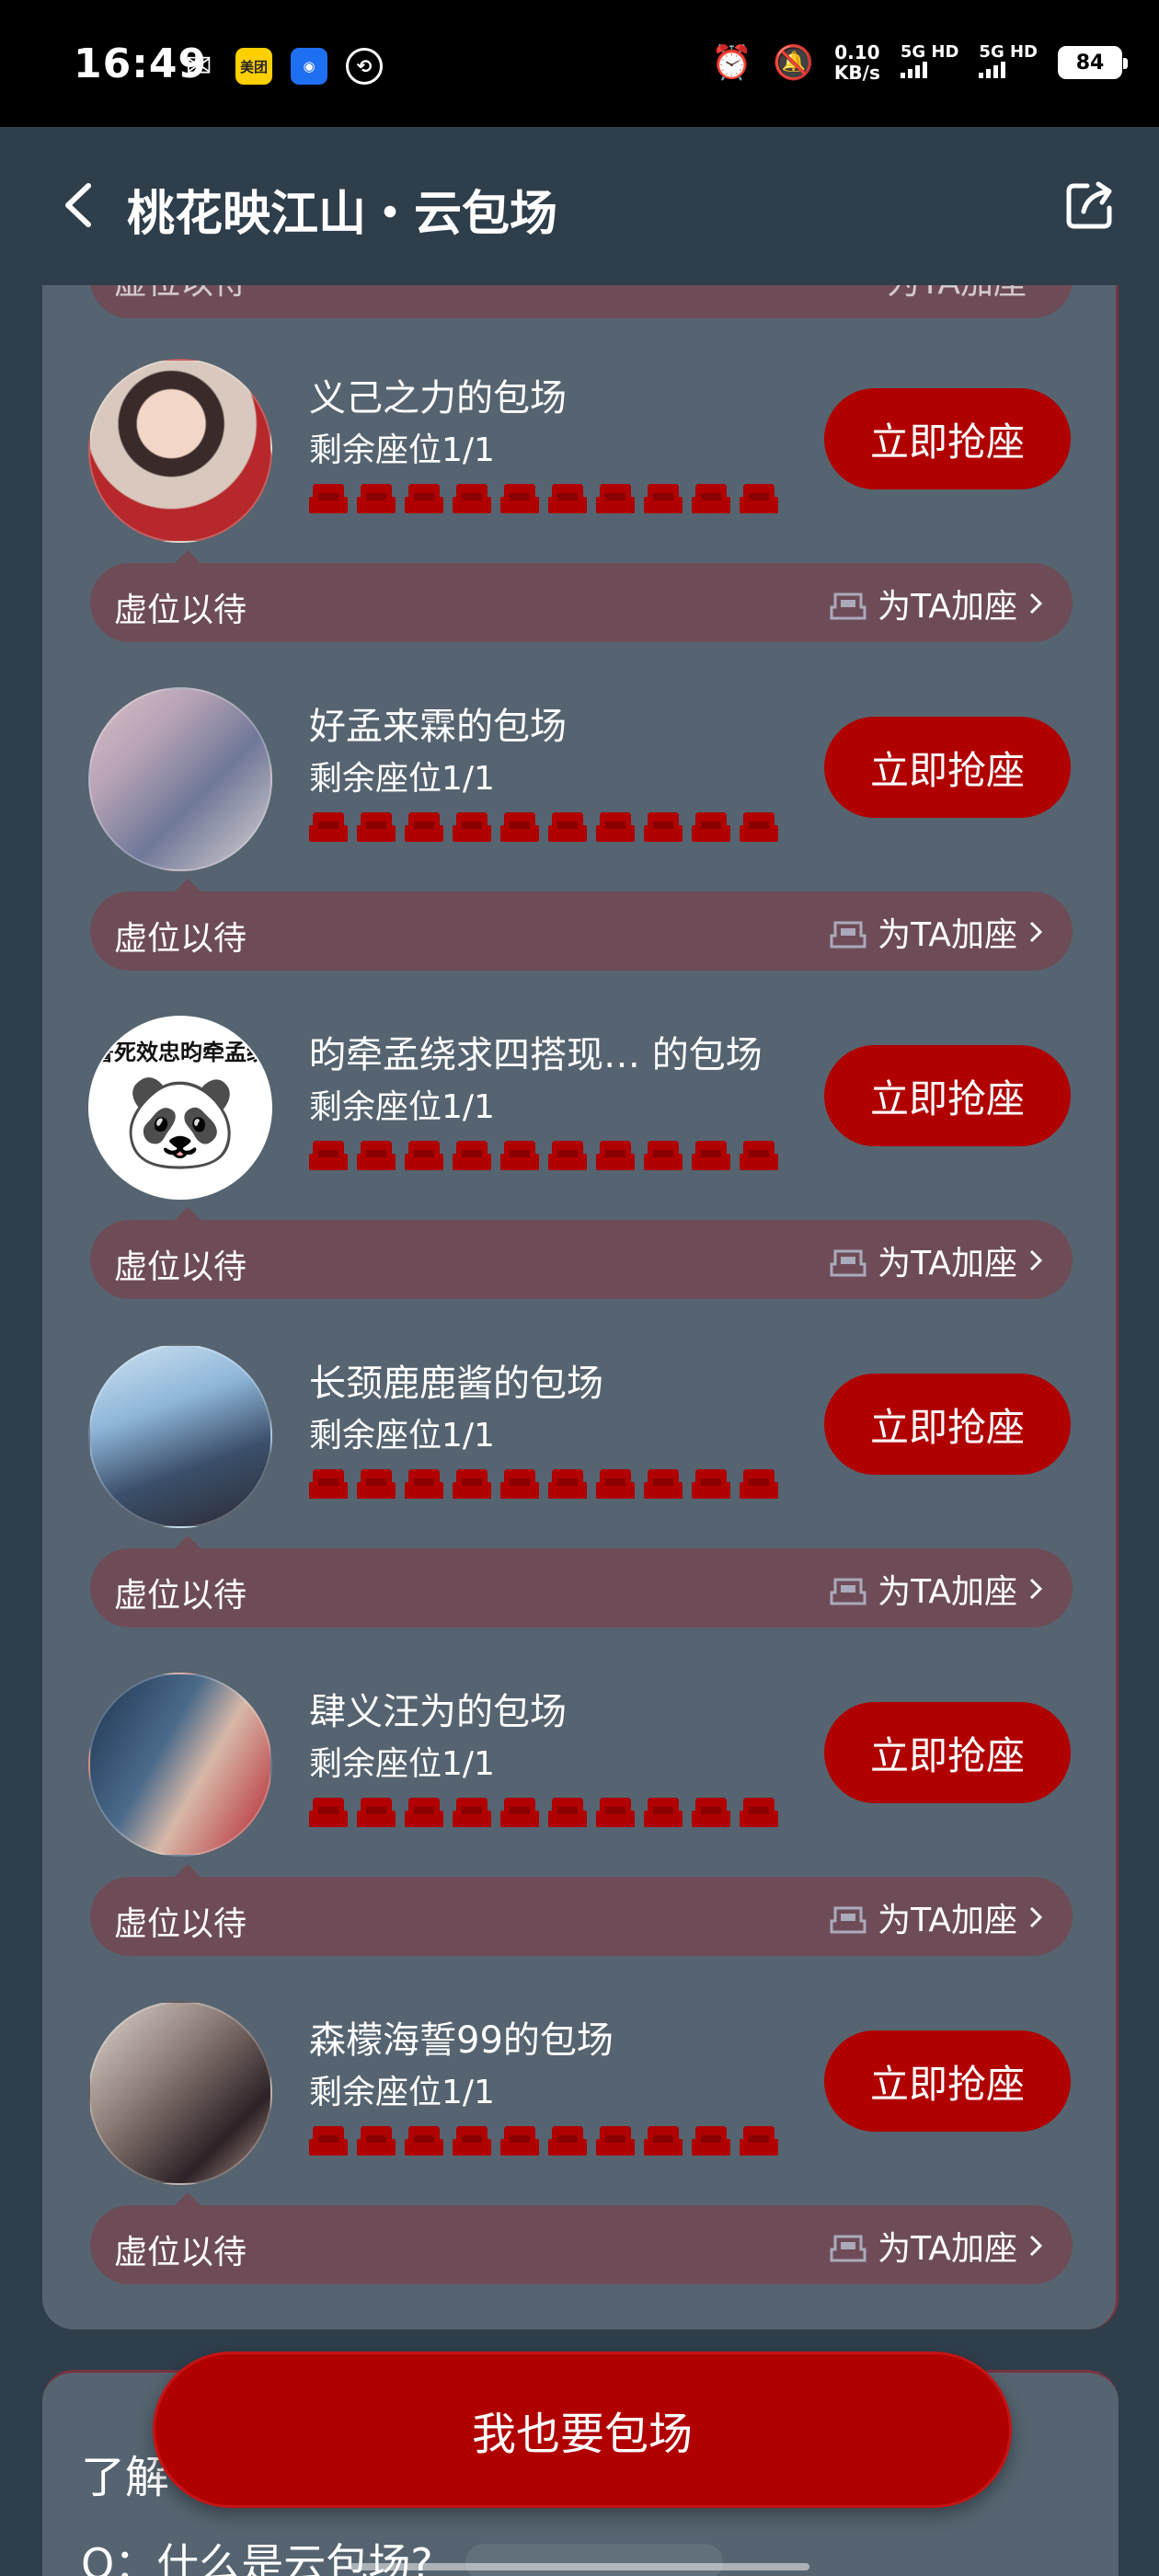  Describe the element at coordinates (438, 398) in the screenshot. I see `booking-name: 义己之力的包场` at that location.